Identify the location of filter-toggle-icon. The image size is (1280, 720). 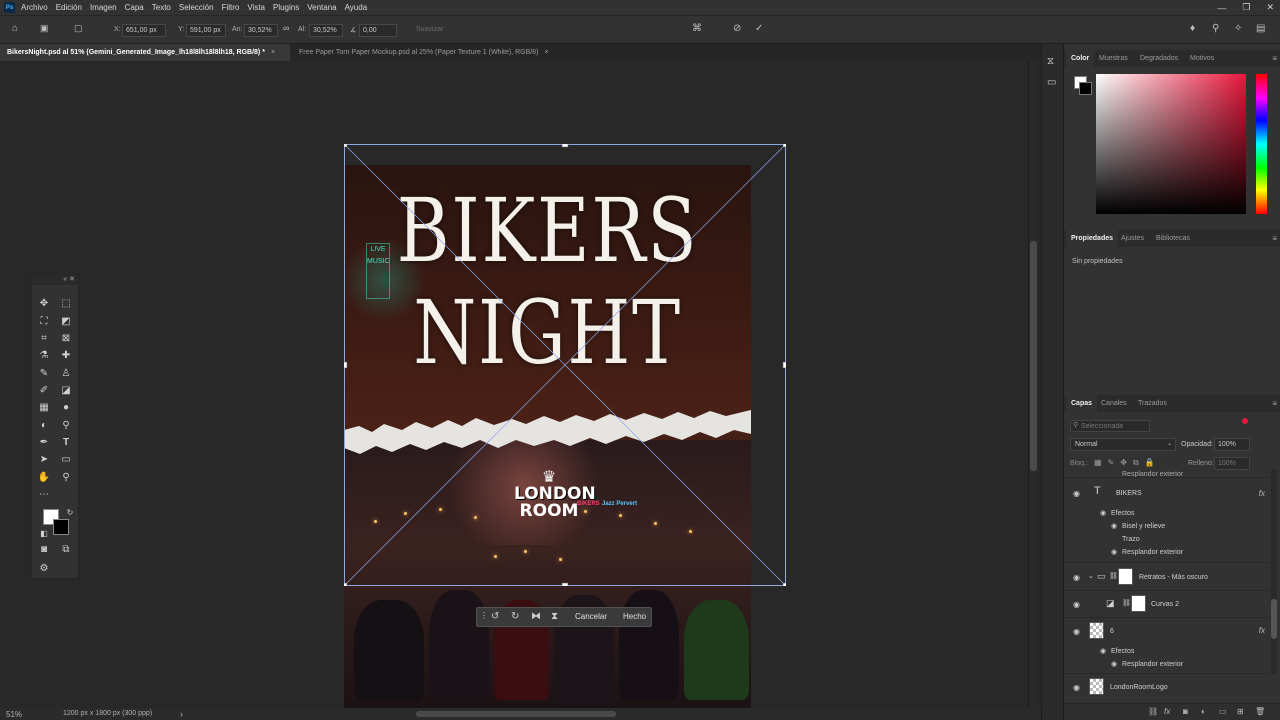
(1245, 421).